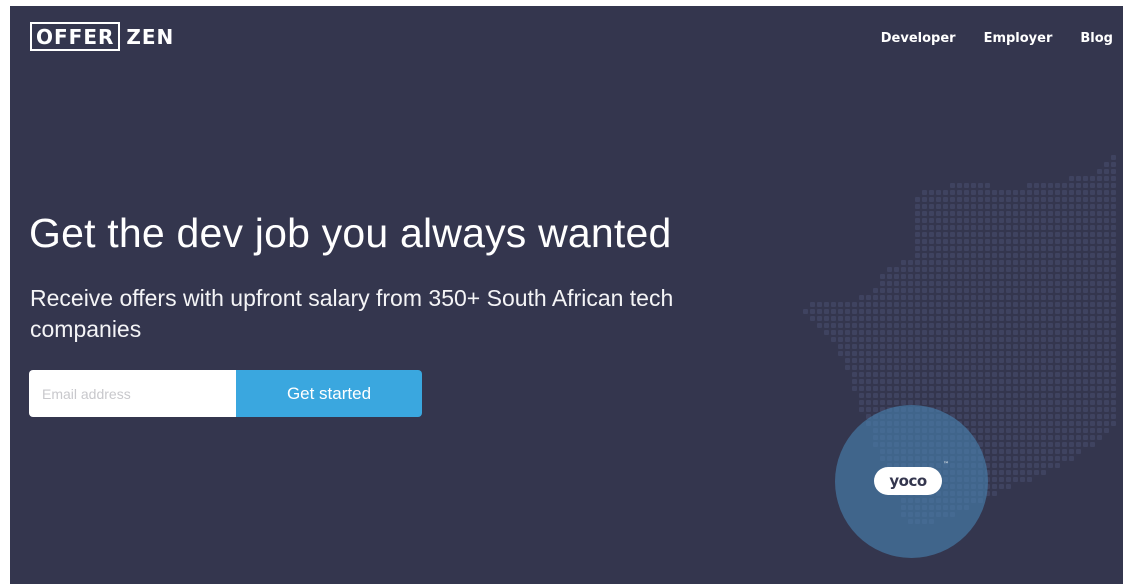 This screenshot has height=584, width=1123. Describe the element at coordinates (75, 36) in the screenshot. I see `logo-boxed-text: OFFER` at that location.